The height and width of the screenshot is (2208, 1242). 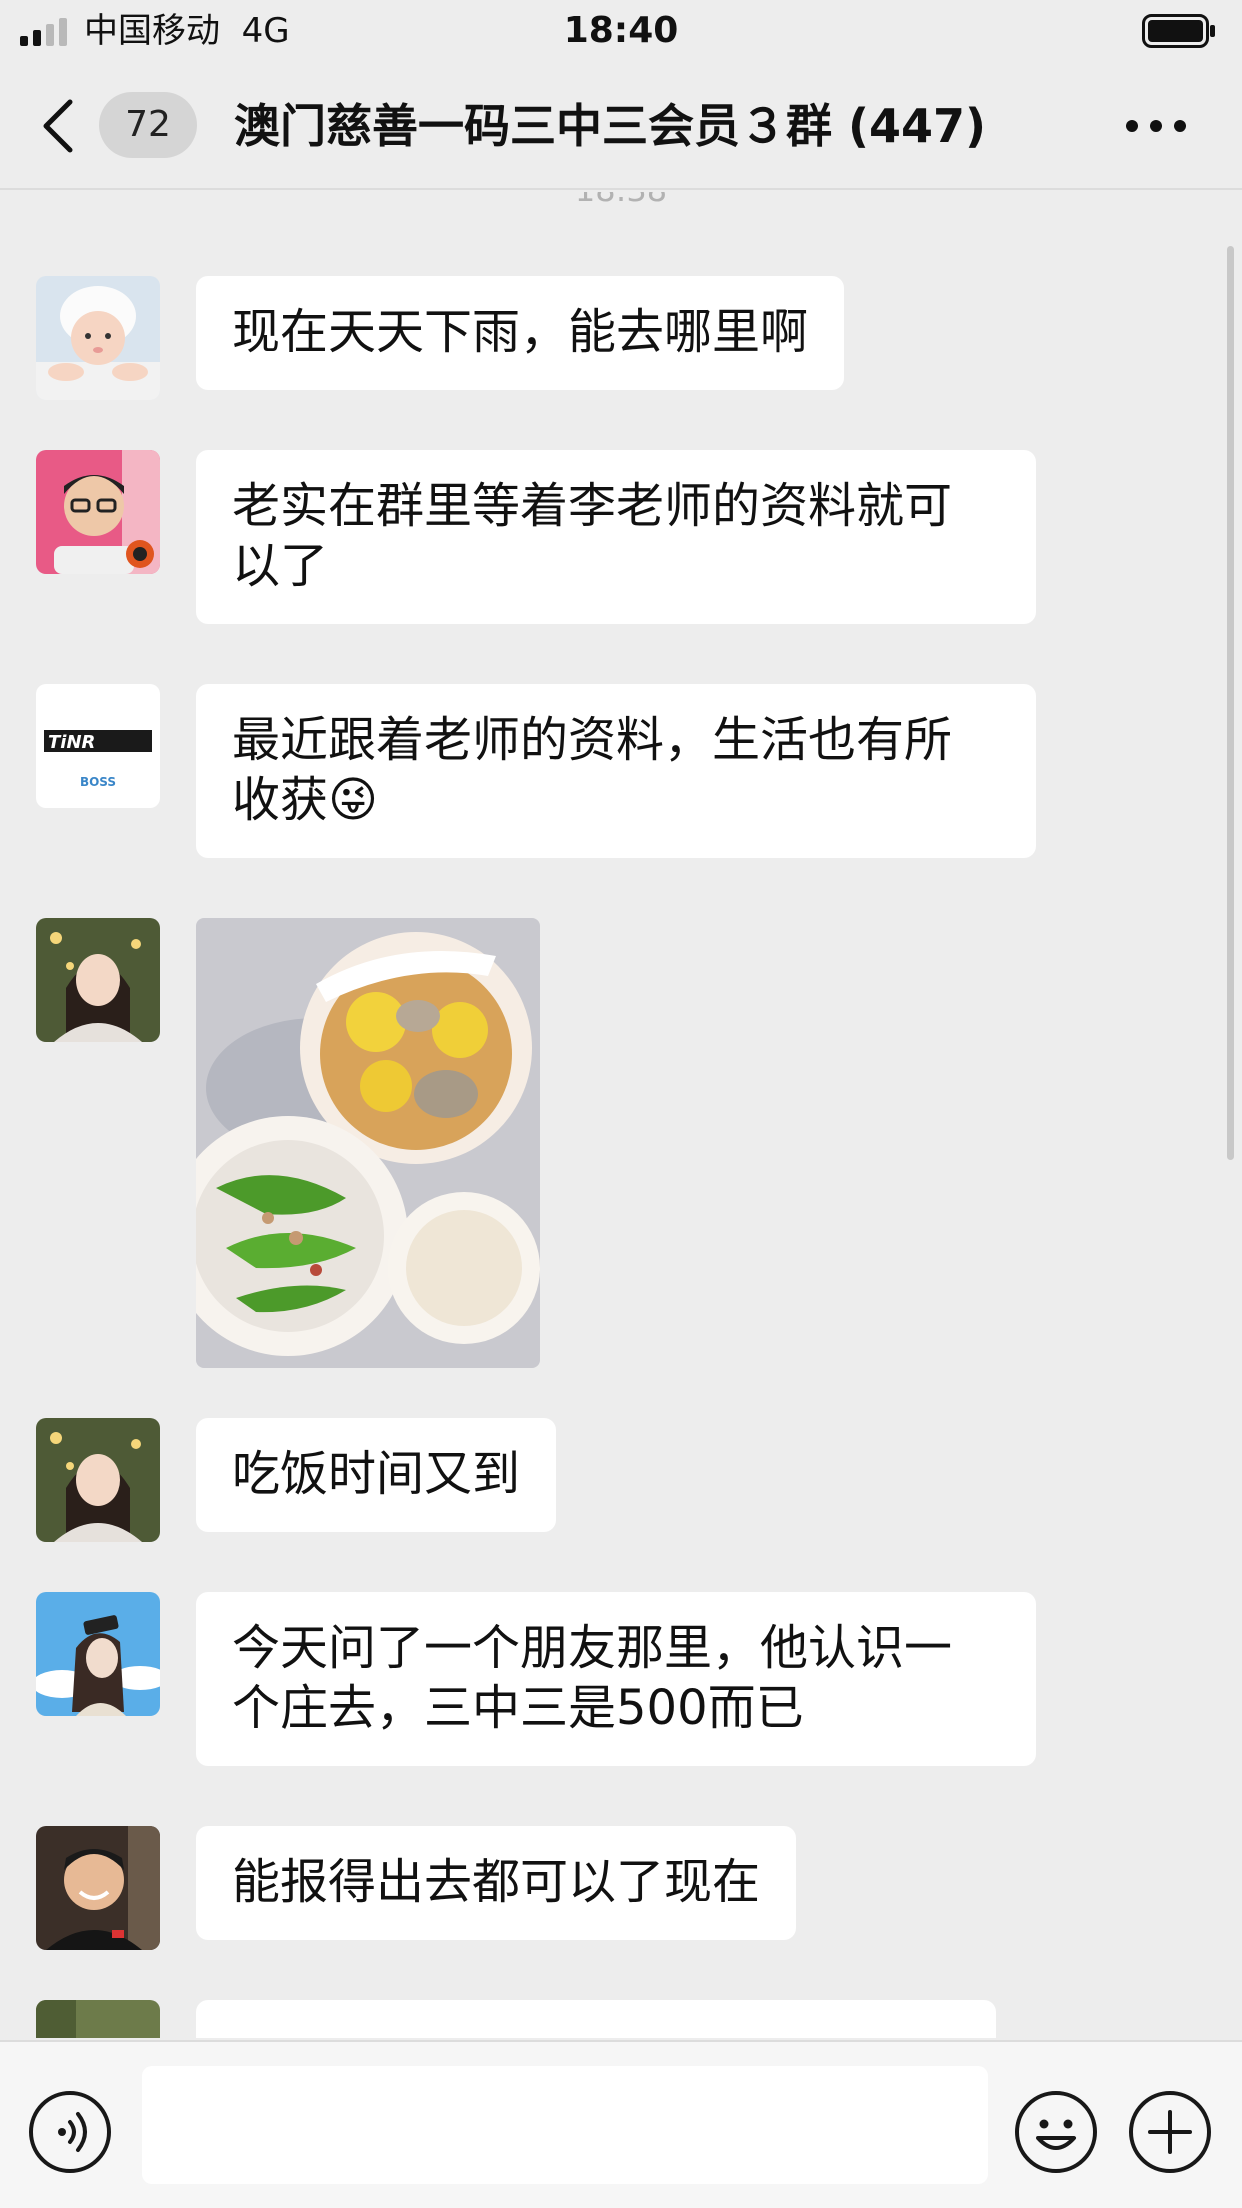 I want to click on message-bubble: 现在天天下雨，能去哪里啊, so click(x=520, y=333).